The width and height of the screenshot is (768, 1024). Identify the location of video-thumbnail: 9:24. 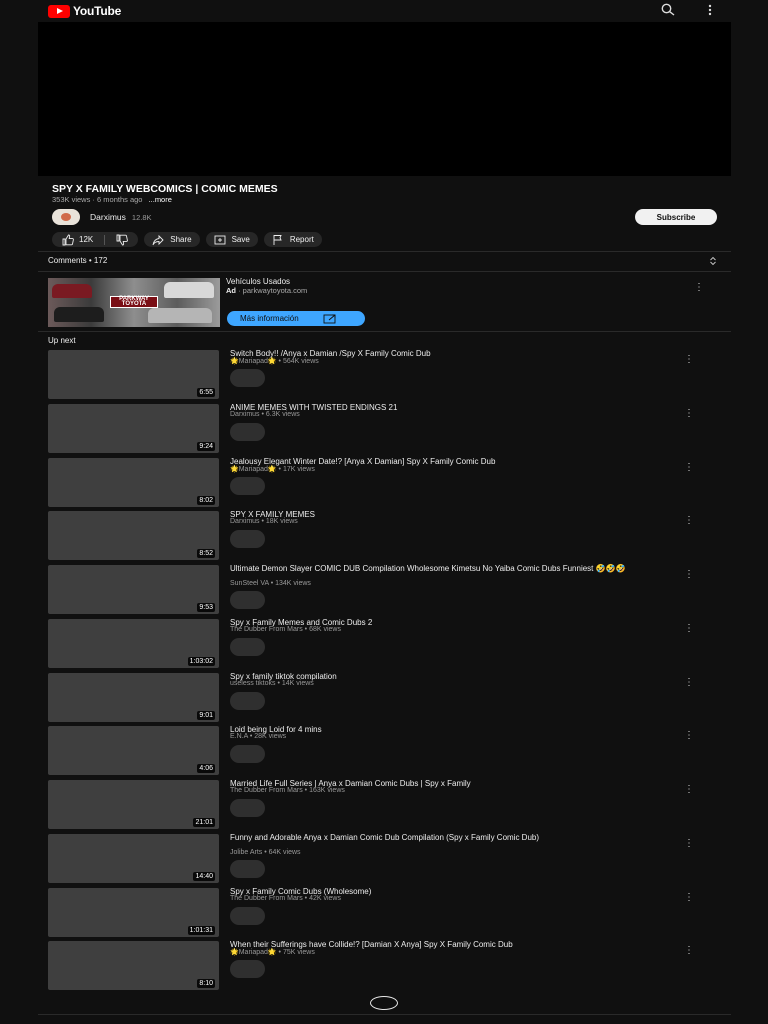
(133, 428).